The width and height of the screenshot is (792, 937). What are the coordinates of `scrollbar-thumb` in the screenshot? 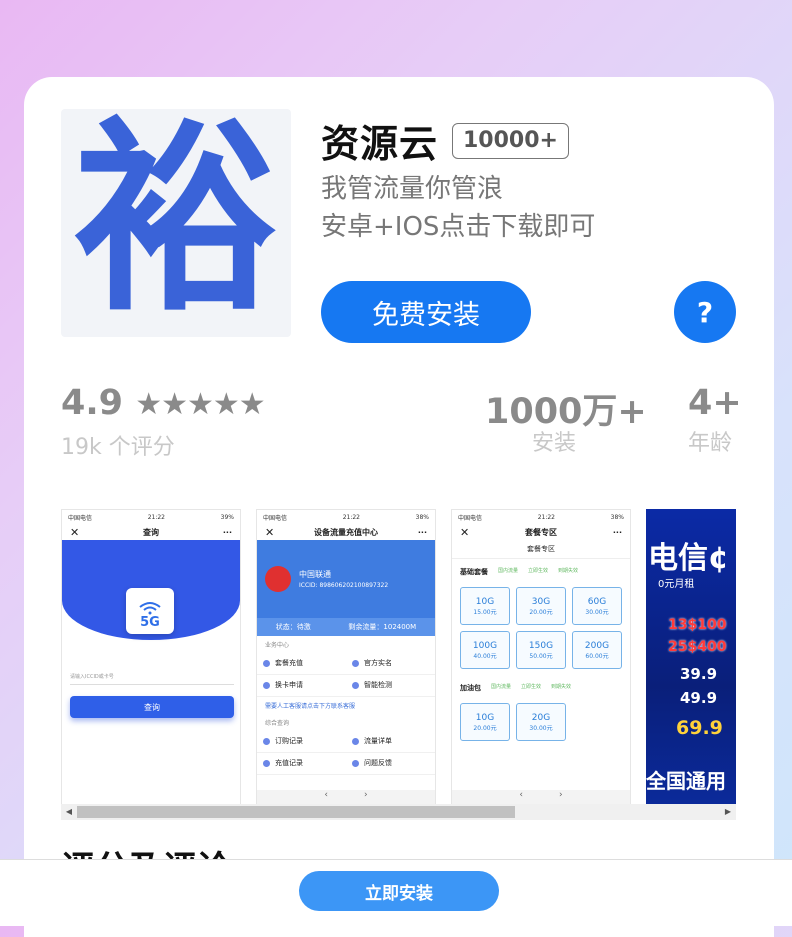 It's located at (296, 812).